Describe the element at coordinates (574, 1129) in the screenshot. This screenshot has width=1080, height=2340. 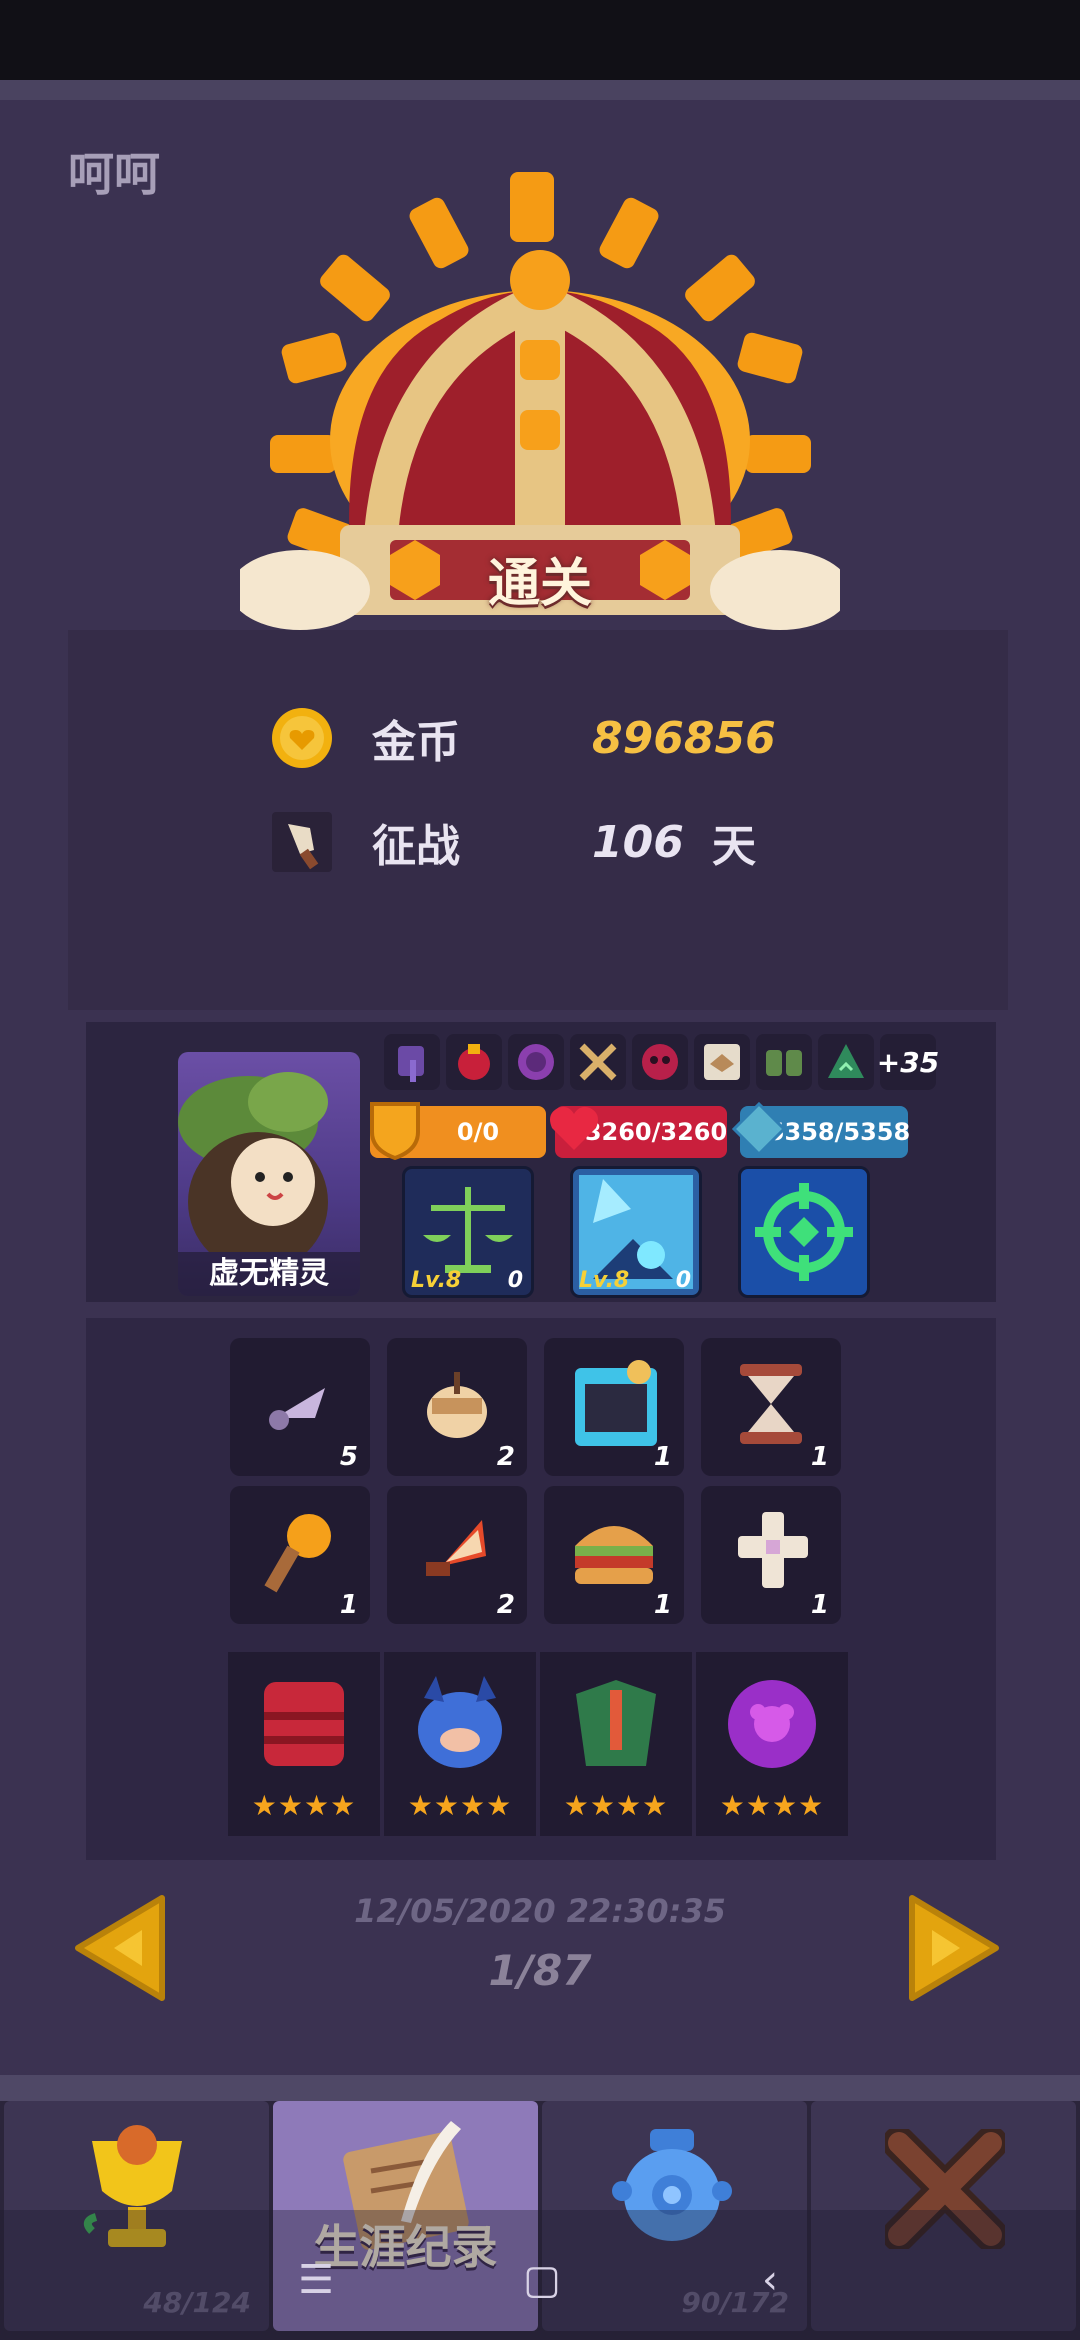
I see `heart-icon` at that location.